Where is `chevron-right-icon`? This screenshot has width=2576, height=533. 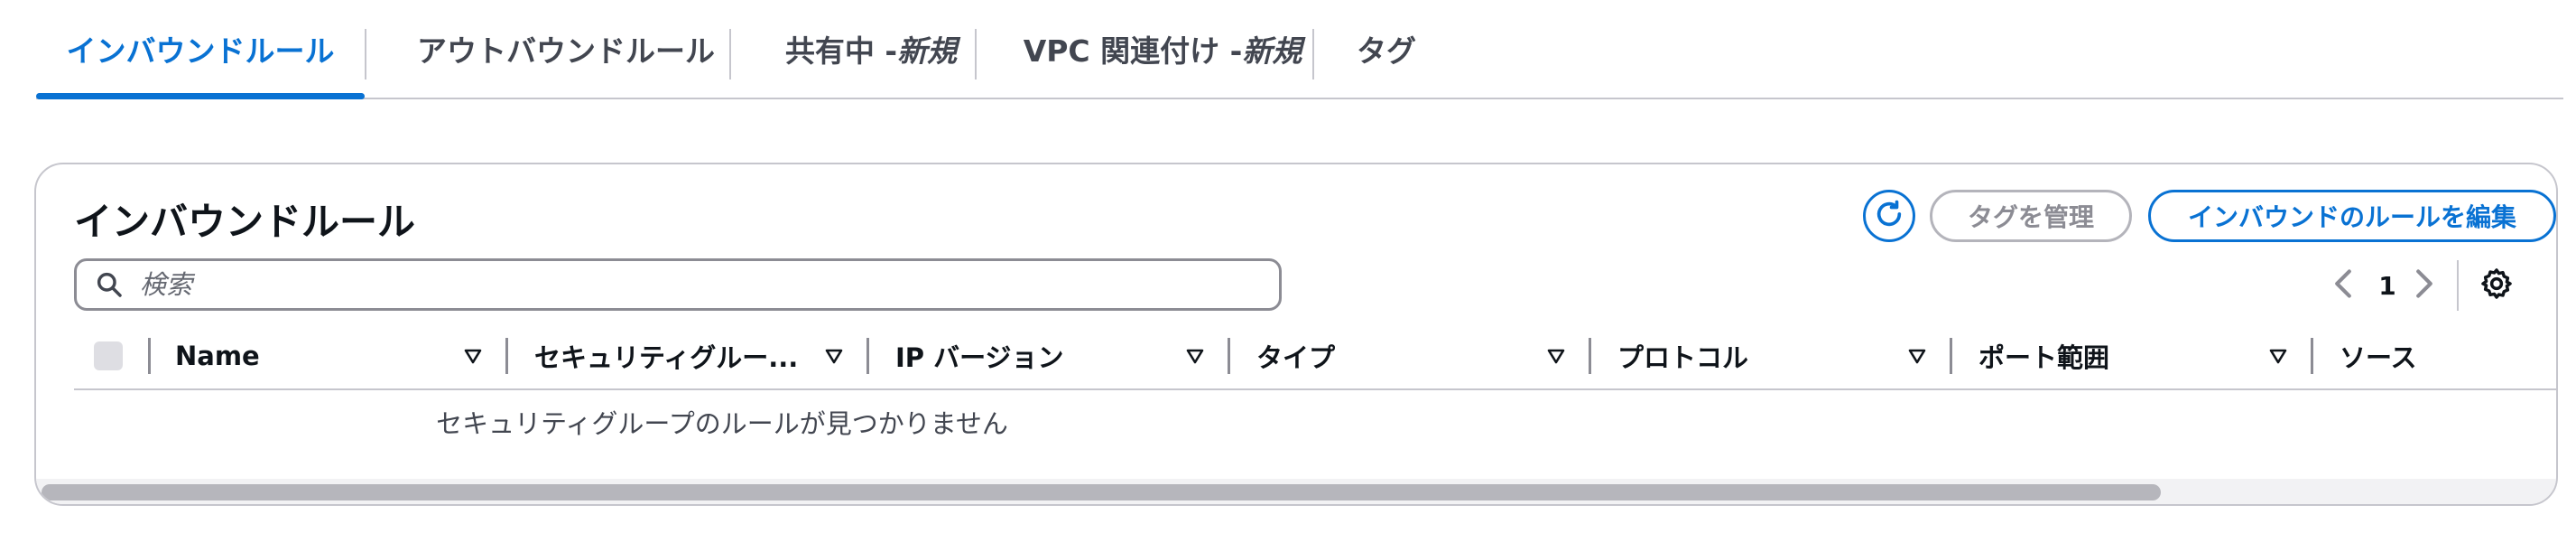
chevron-right-icon is located at coordinates (2424, 285).